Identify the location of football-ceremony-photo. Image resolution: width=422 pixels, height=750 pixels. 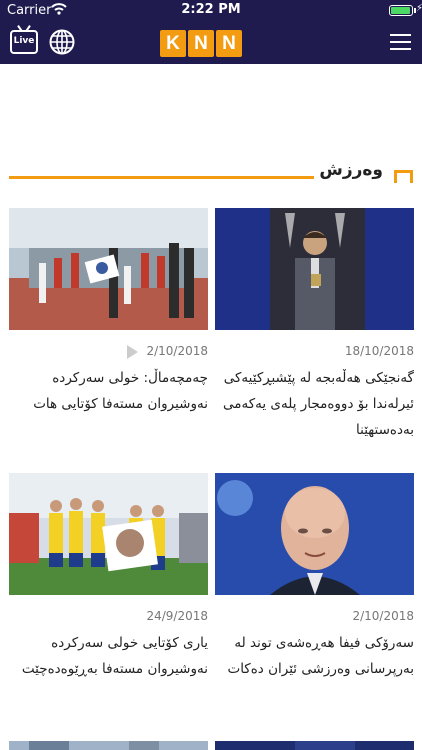
(108, 269).